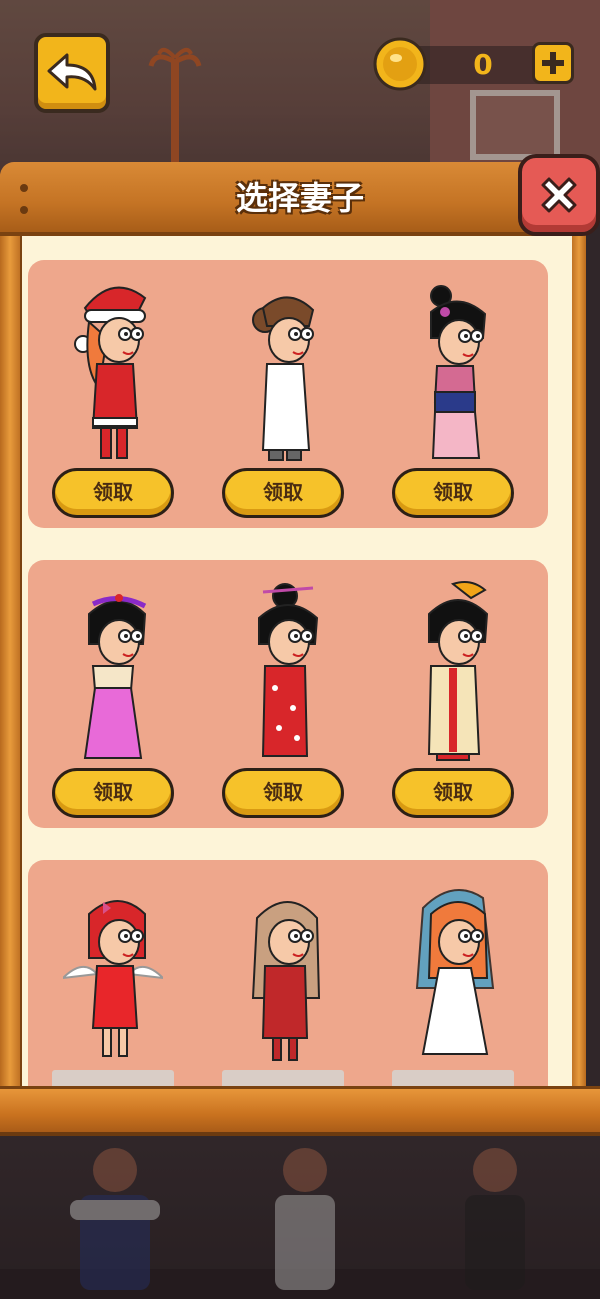 The height and width of the screenshot is (1299, 600). I want to click on coat-rack, so click(175, 108).